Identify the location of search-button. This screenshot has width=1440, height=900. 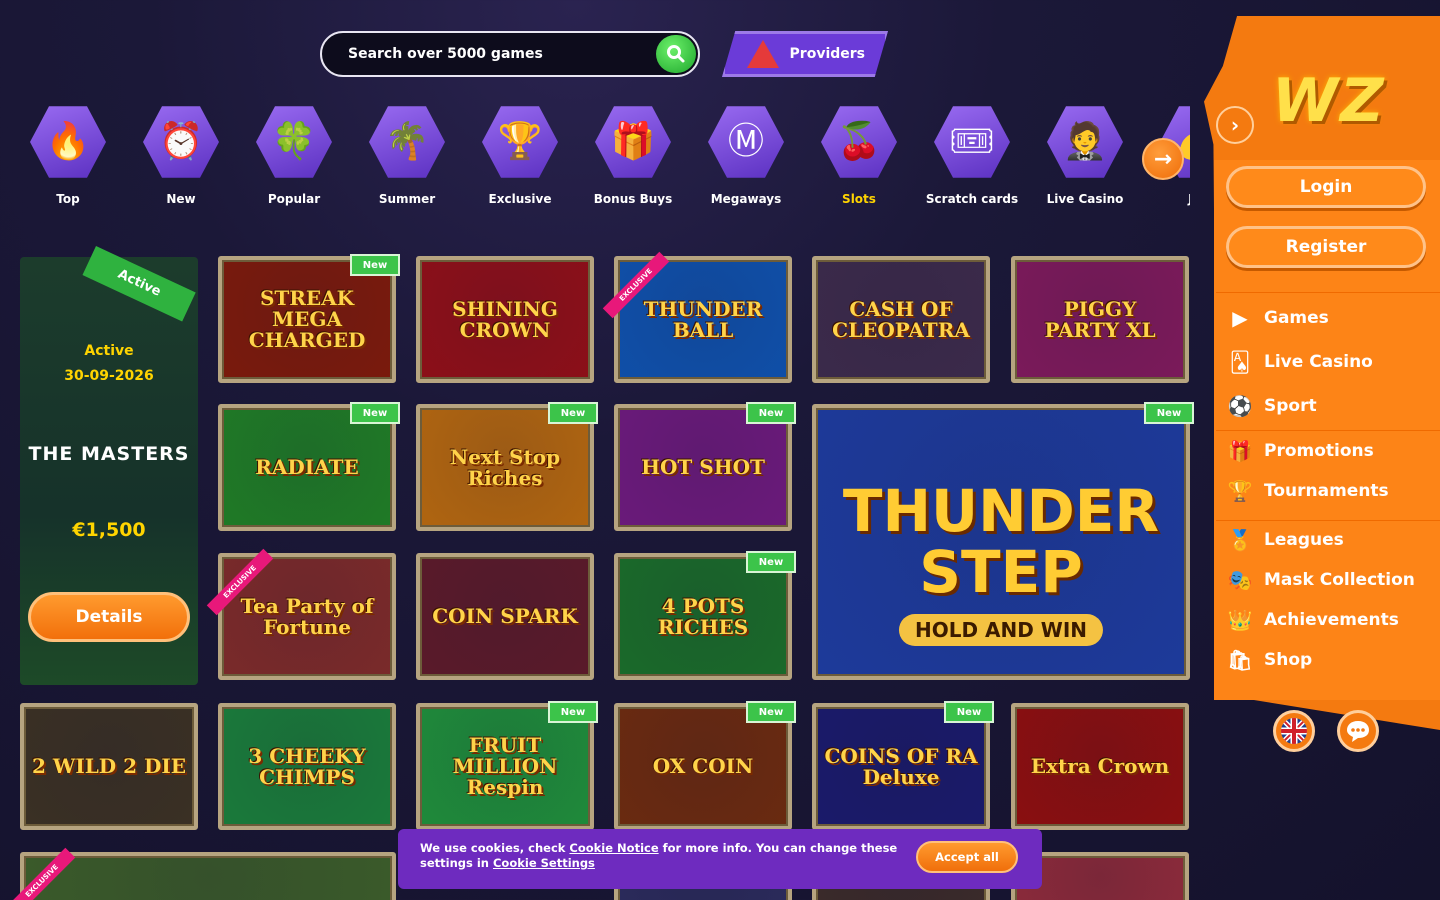
(676, 54).